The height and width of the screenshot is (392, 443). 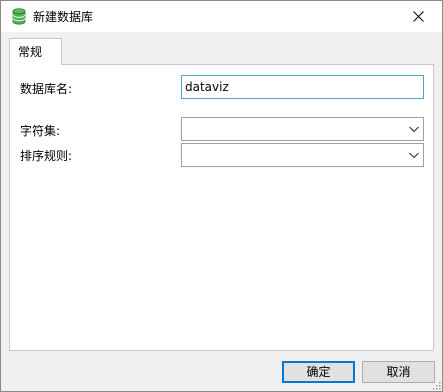 I want to click on cancel-button: 取消, so click(x=398, y=372).